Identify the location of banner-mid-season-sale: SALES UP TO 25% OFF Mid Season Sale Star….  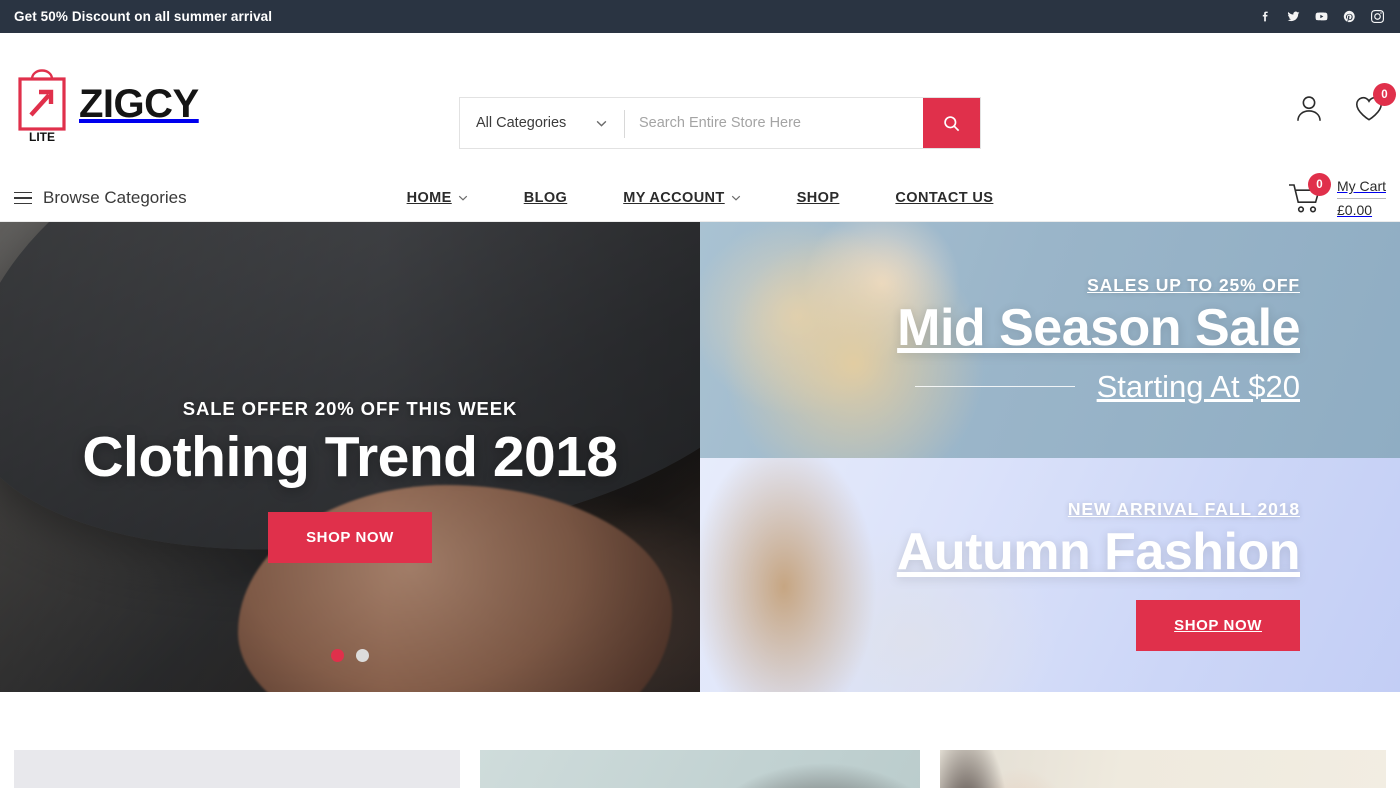
(1050, 340).